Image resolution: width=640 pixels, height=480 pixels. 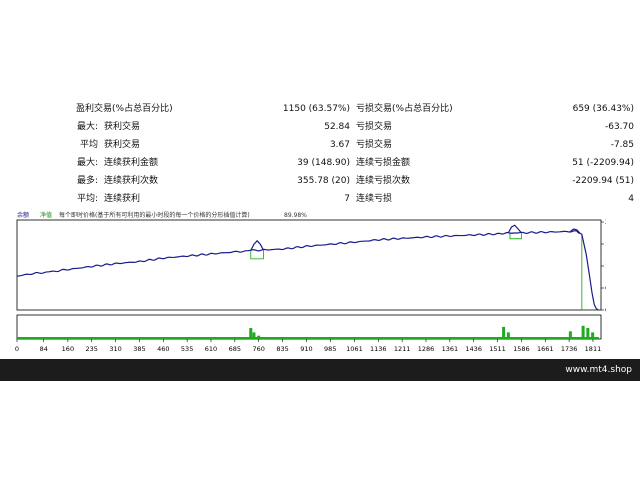 What do you see at coordinates (154, 215) in the screenshot?
I see `legend-description: 每个即时价格(基于所有可利用的最小时段的每一个价格的分形插值计算)` at bounding box center [154, 215].